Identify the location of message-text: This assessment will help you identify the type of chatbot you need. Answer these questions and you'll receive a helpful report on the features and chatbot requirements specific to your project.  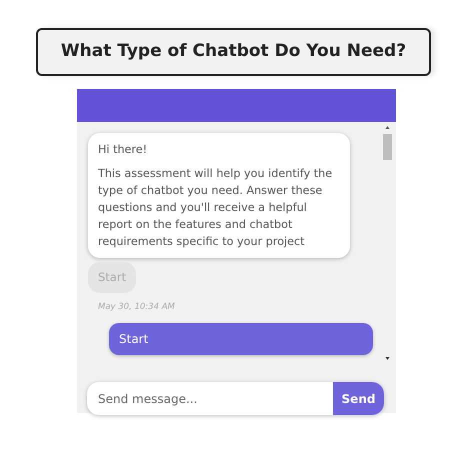
(216, 208).